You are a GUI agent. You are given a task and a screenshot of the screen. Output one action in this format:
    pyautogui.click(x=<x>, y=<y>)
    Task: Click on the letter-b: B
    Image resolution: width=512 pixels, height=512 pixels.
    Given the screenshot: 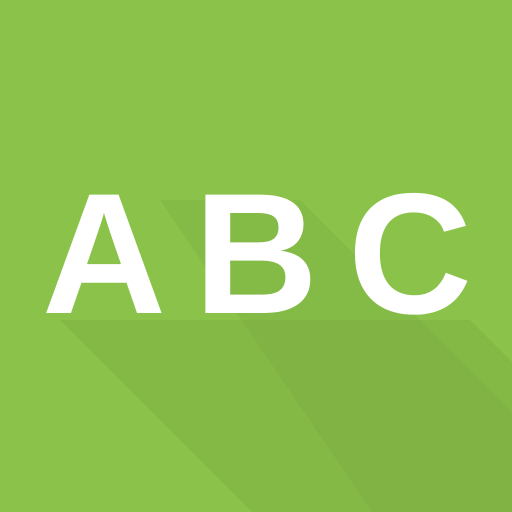 What is the action you would take?
    pyautogui.click(x=256, y=254)
    